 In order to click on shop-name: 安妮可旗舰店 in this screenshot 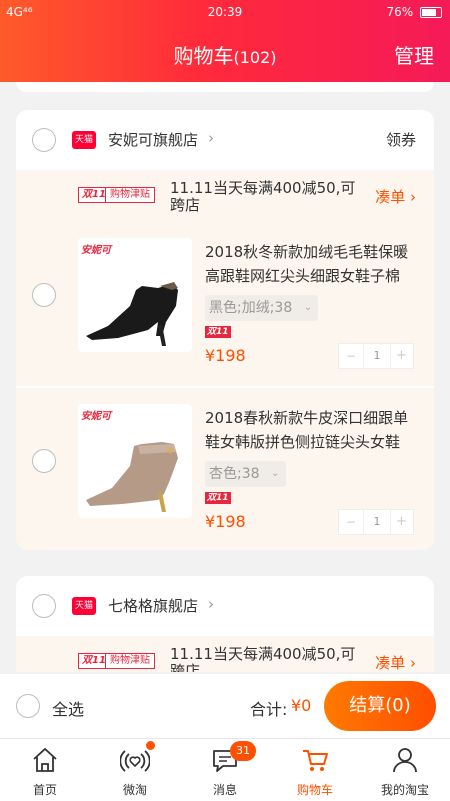, I will do `click(153, 139)`.